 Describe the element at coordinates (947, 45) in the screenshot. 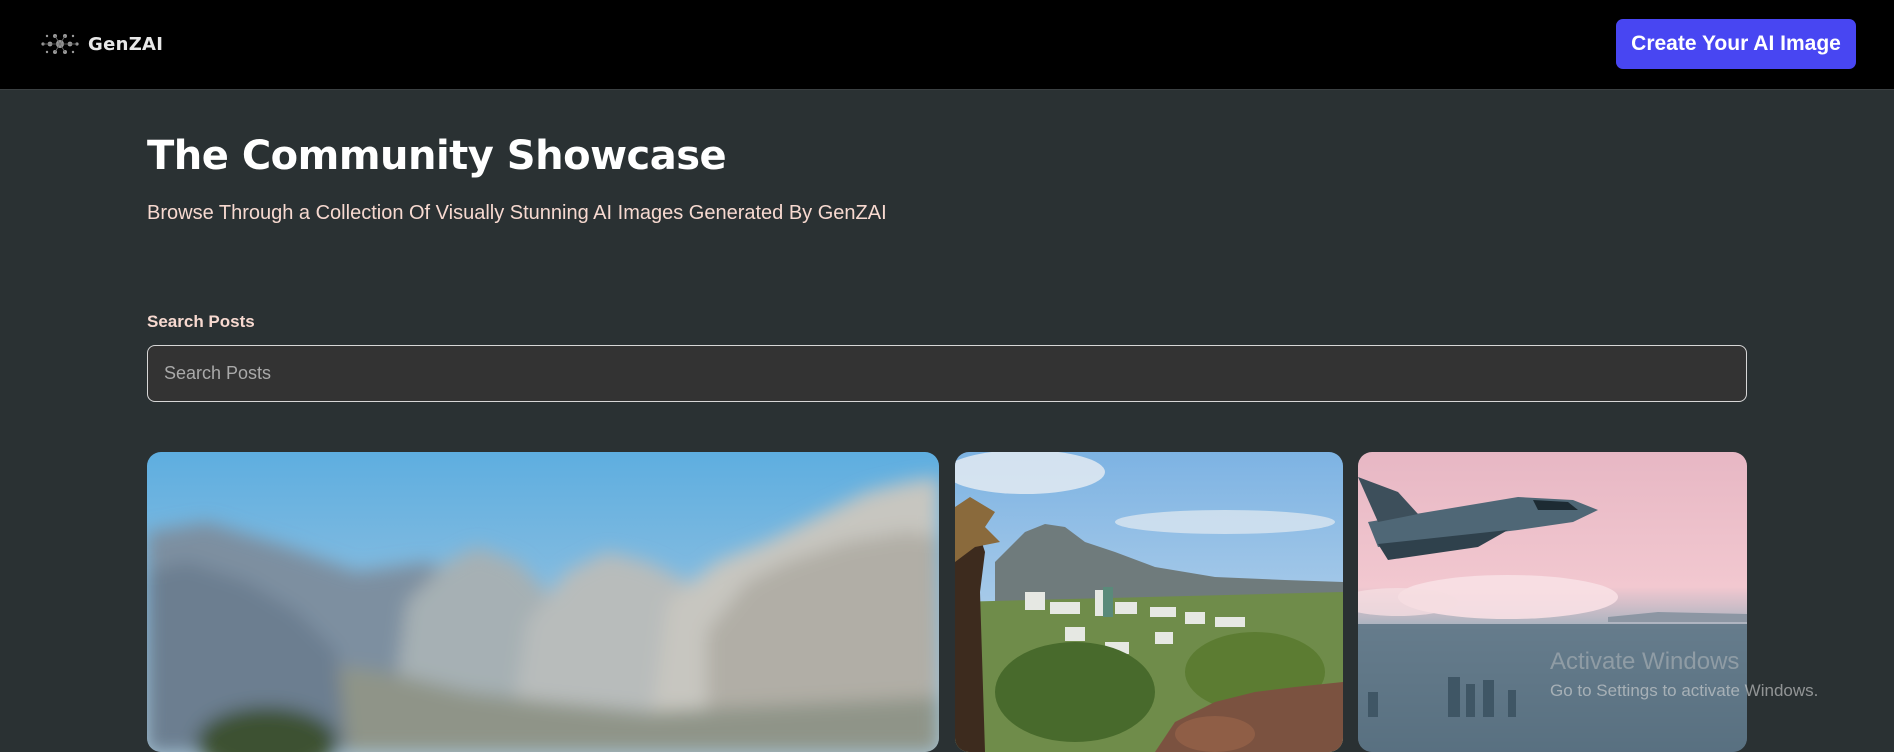

I see `top-navbar: GenZAI Create Your AI Image` at that location.